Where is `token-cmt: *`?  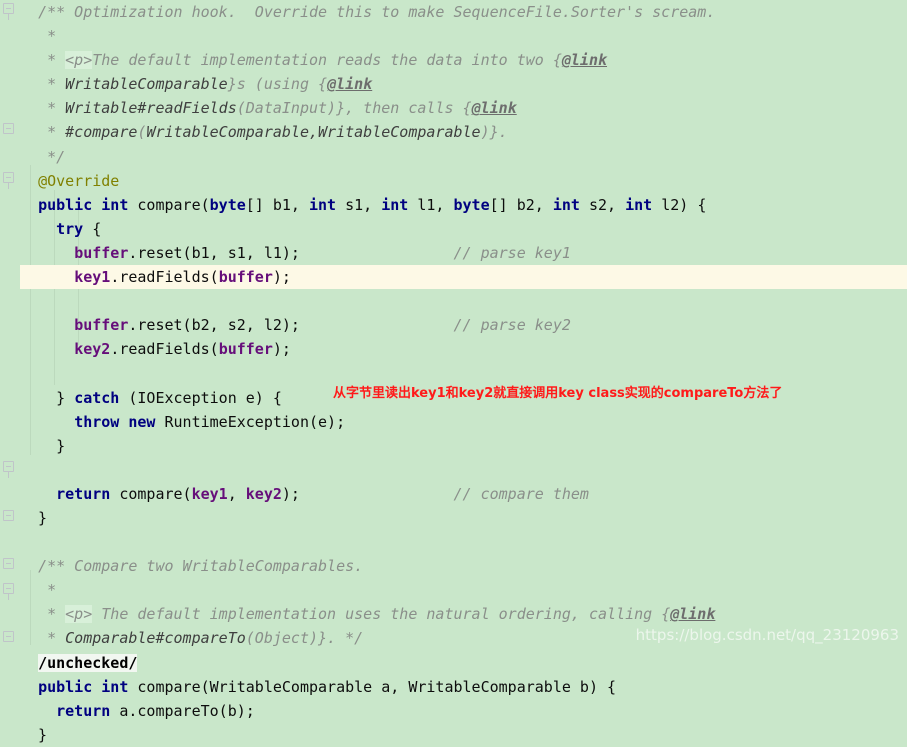
token-cmt: * is located at coordinates (43, 108).